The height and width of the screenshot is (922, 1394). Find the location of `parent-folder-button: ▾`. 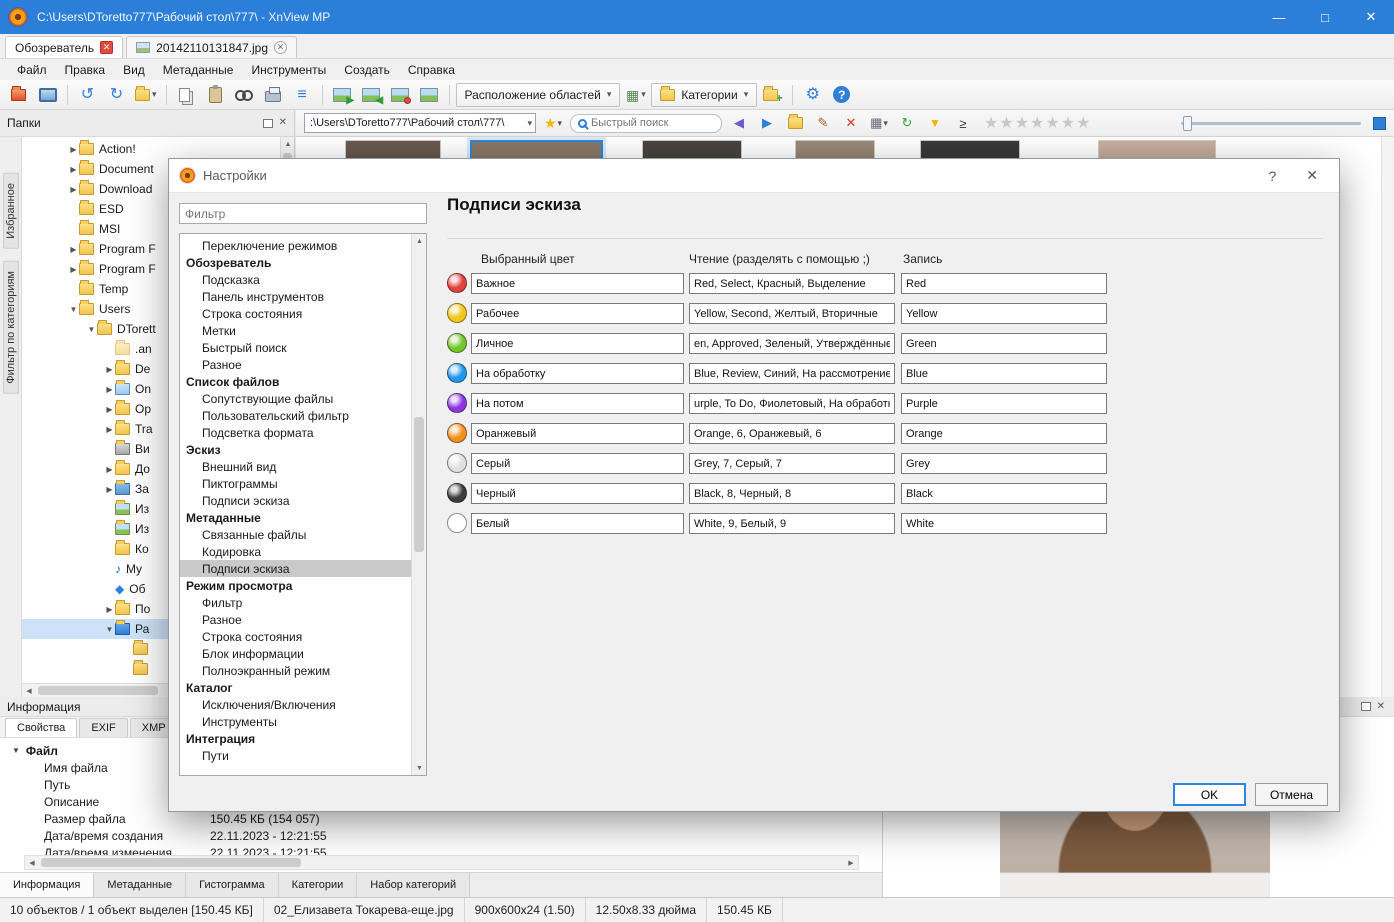

parent-folder-button: ▾ is located at coordinates (146, 95).